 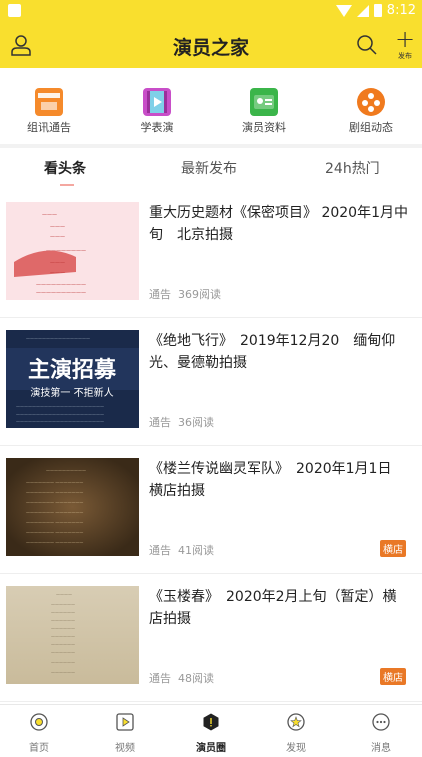 I want to click on nav-label: 消息, so click(x=381, y=748).